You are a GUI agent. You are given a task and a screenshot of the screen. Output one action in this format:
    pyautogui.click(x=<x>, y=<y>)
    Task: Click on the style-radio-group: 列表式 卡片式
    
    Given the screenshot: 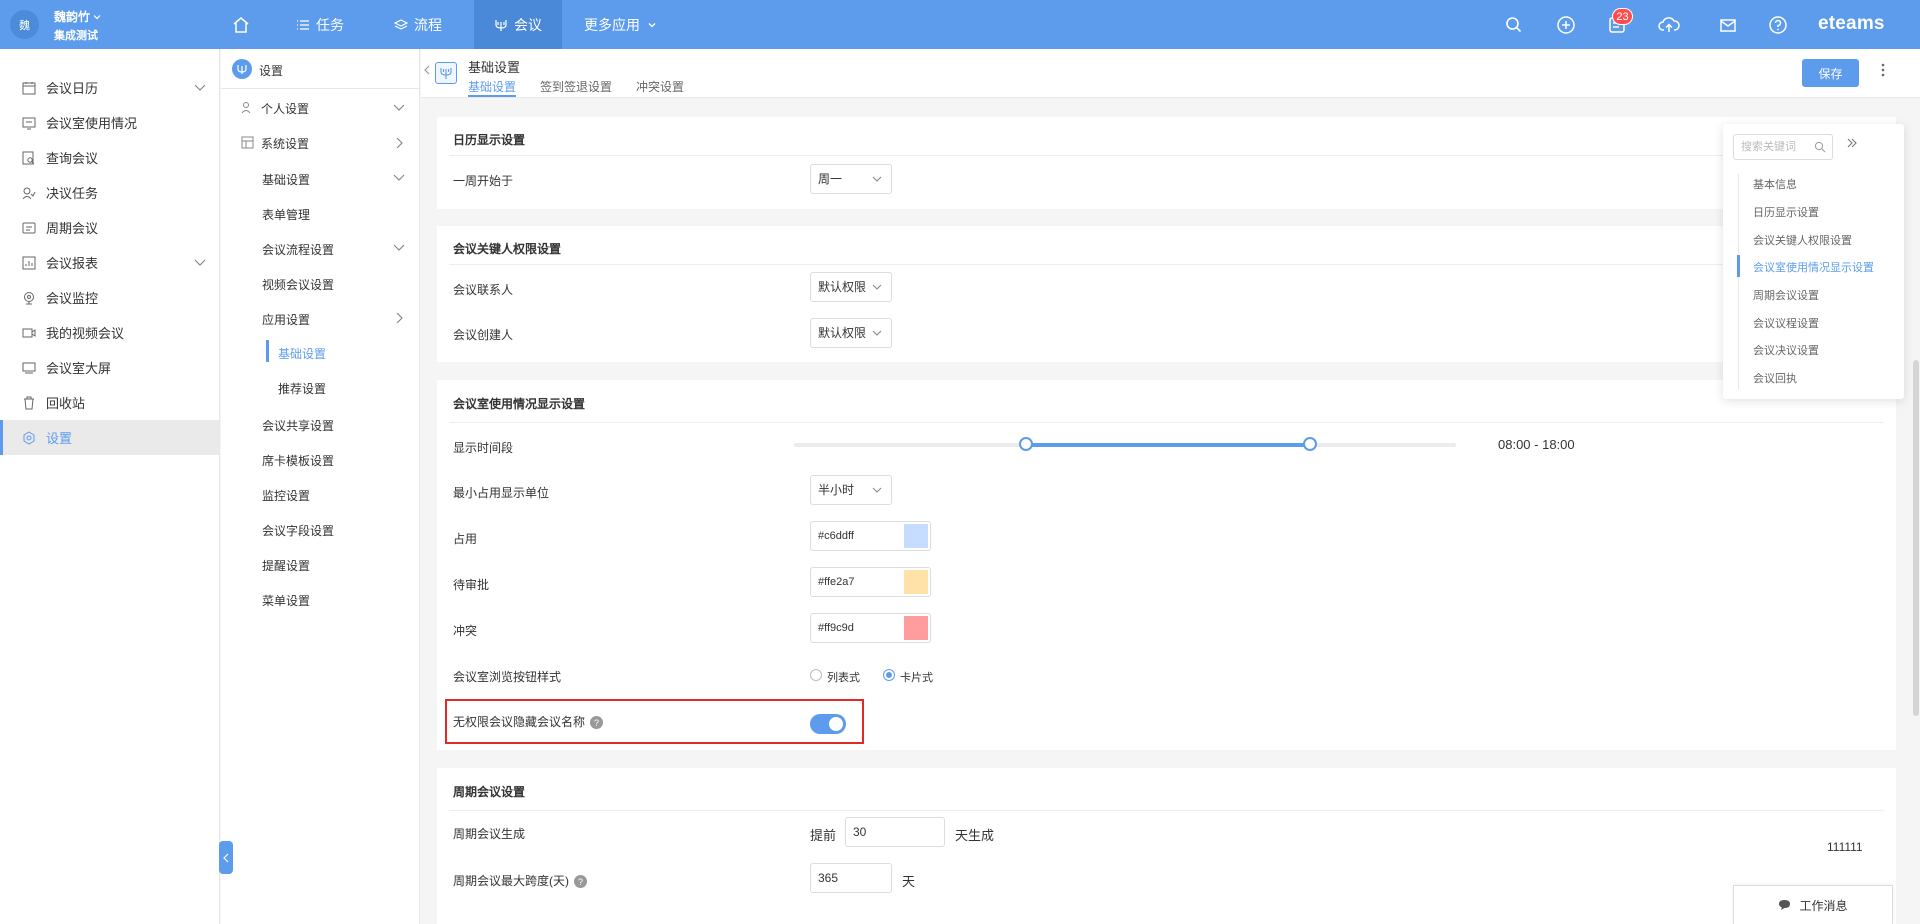 What is the action you would take?
    pyautogui.click(x=885, y=676)
    